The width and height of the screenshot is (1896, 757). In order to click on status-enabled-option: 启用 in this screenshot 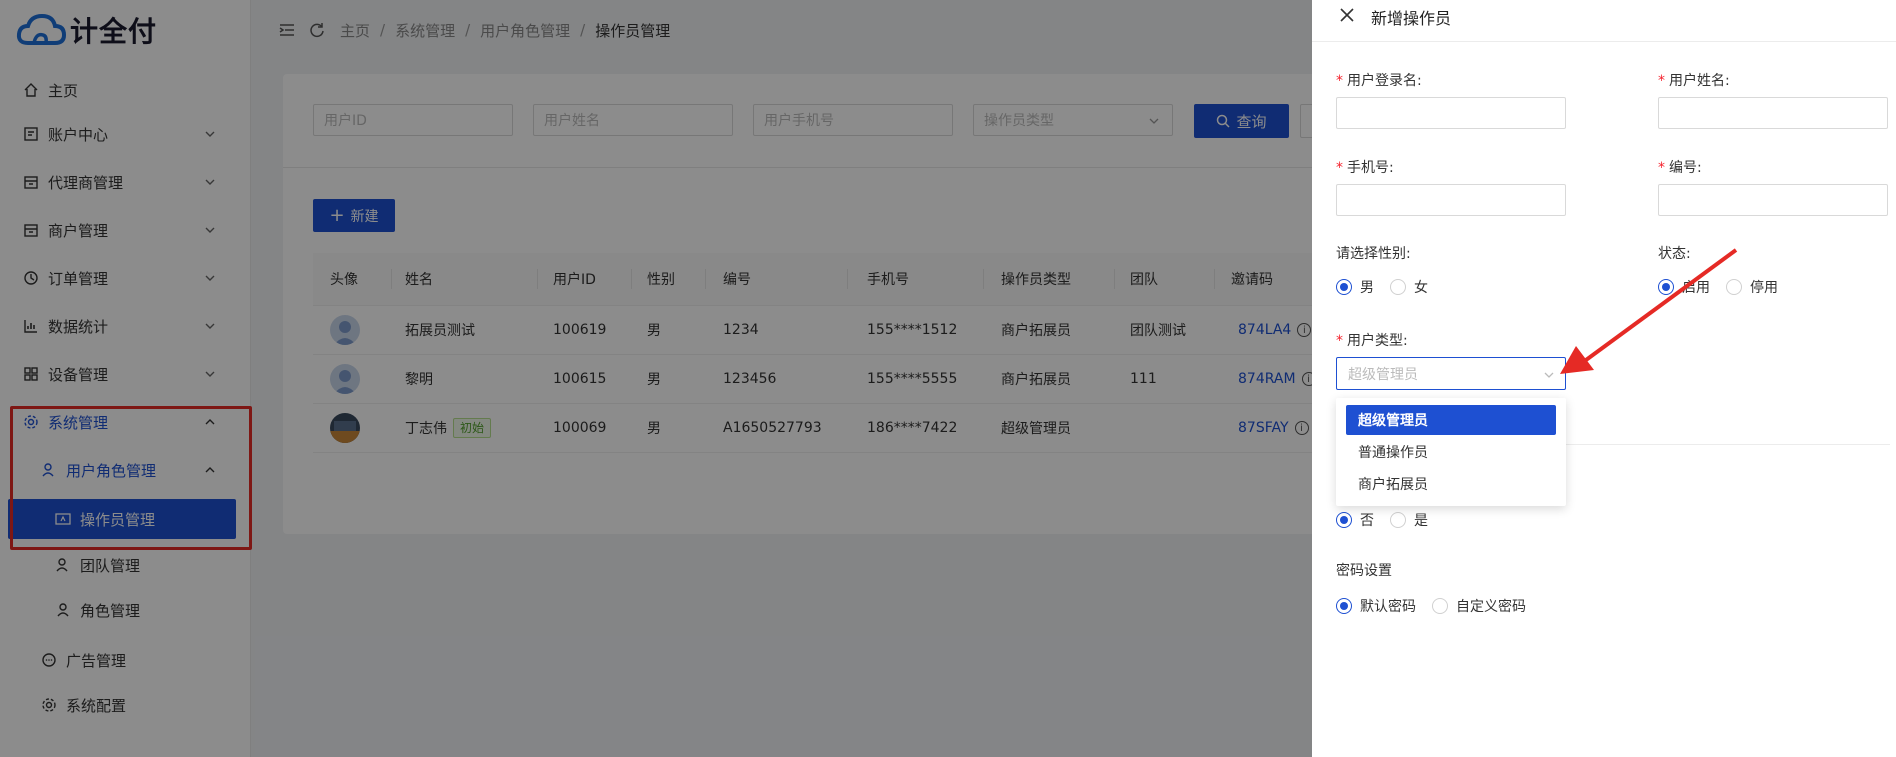, I will do `click(1684, 287)`.